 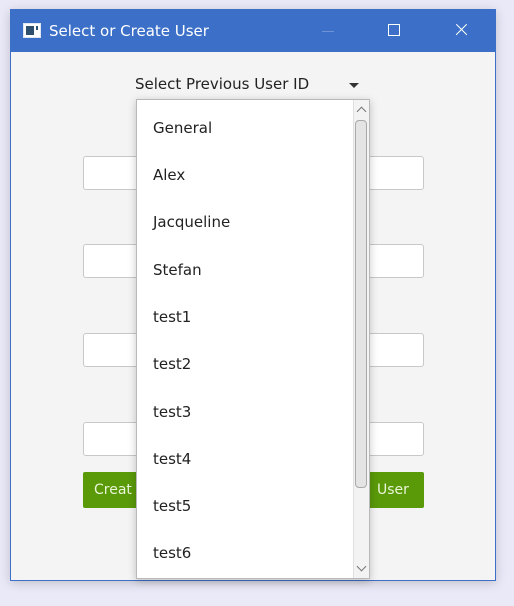 I want to click on maximize-button, so click(x=394, y=31).